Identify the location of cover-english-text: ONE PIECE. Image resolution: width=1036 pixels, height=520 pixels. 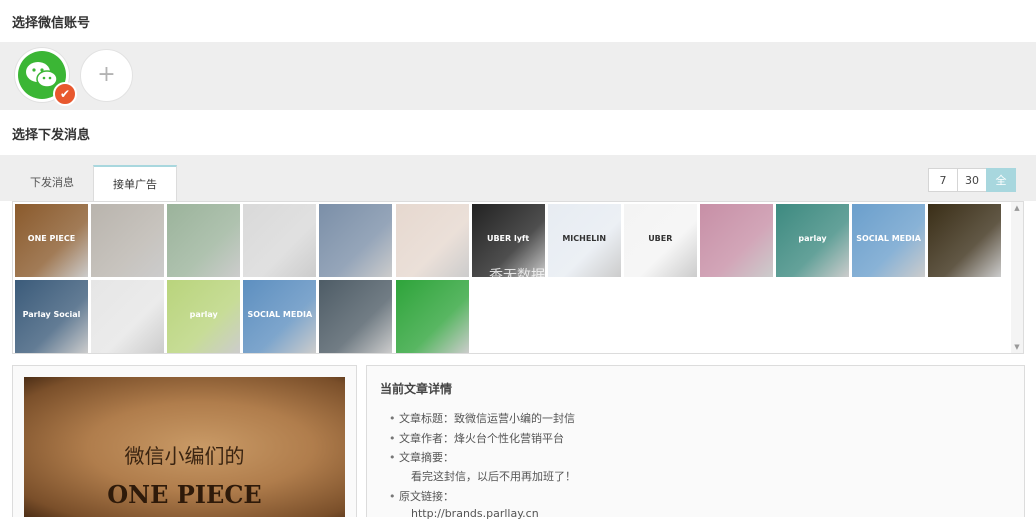
(184, 494).